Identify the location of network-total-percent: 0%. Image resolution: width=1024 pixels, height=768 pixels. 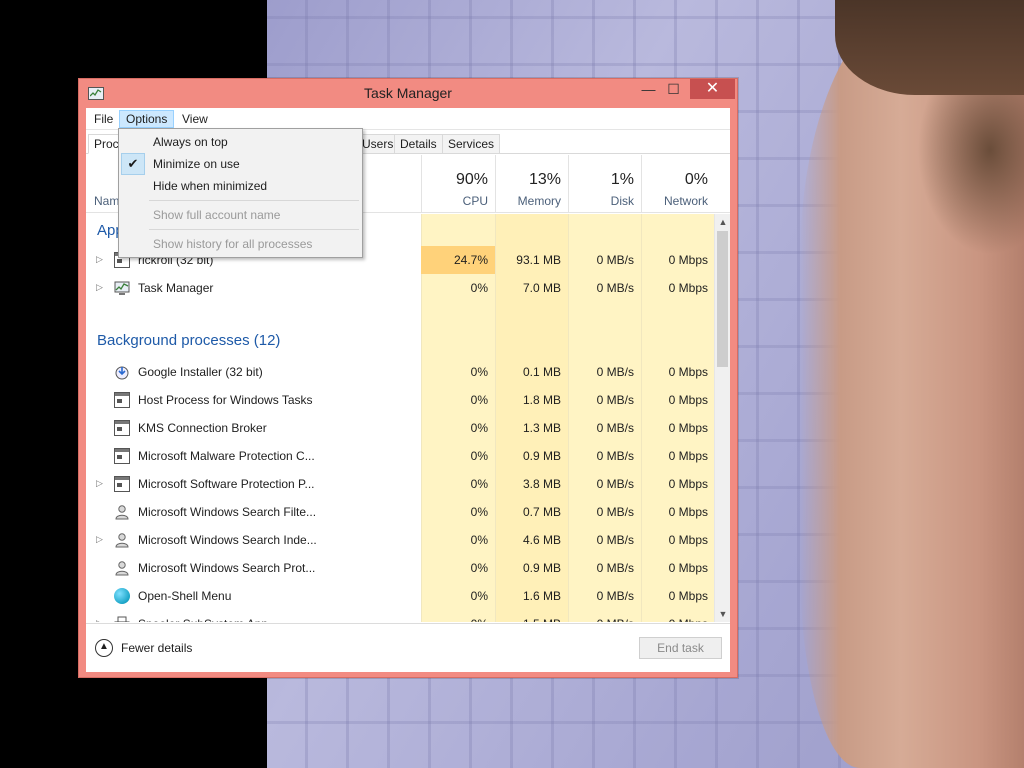
(696, 179).